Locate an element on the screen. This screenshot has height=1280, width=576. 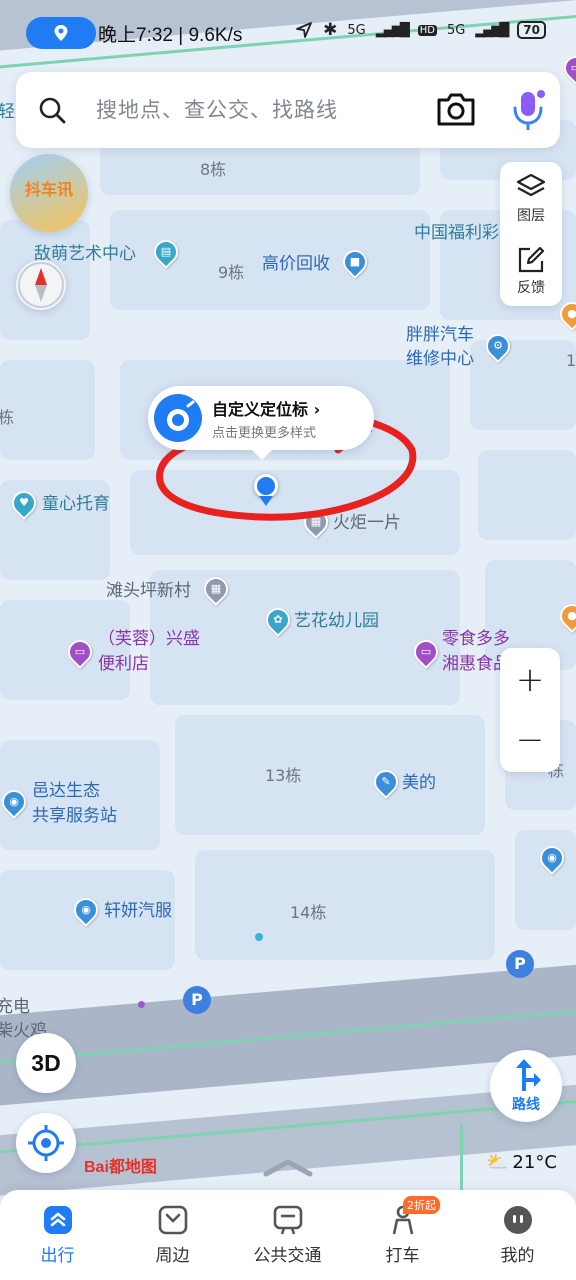
bluetooth-icon: ✱ is located at coordinates (330, 30).